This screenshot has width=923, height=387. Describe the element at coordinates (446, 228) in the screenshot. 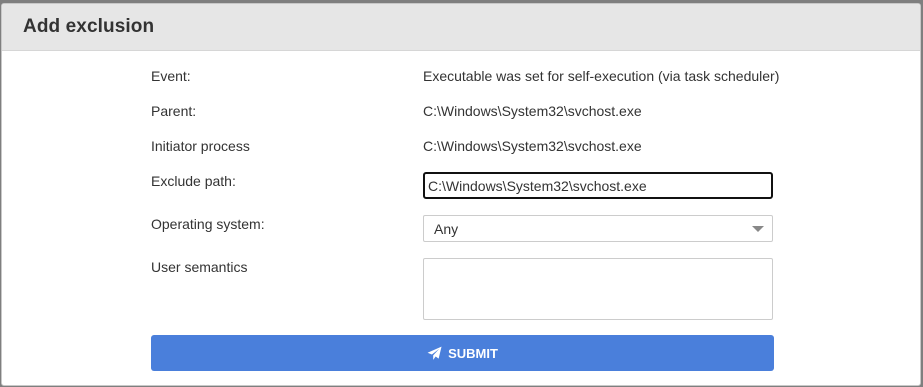

I see `operating-system-selected-value: Any` at that location.